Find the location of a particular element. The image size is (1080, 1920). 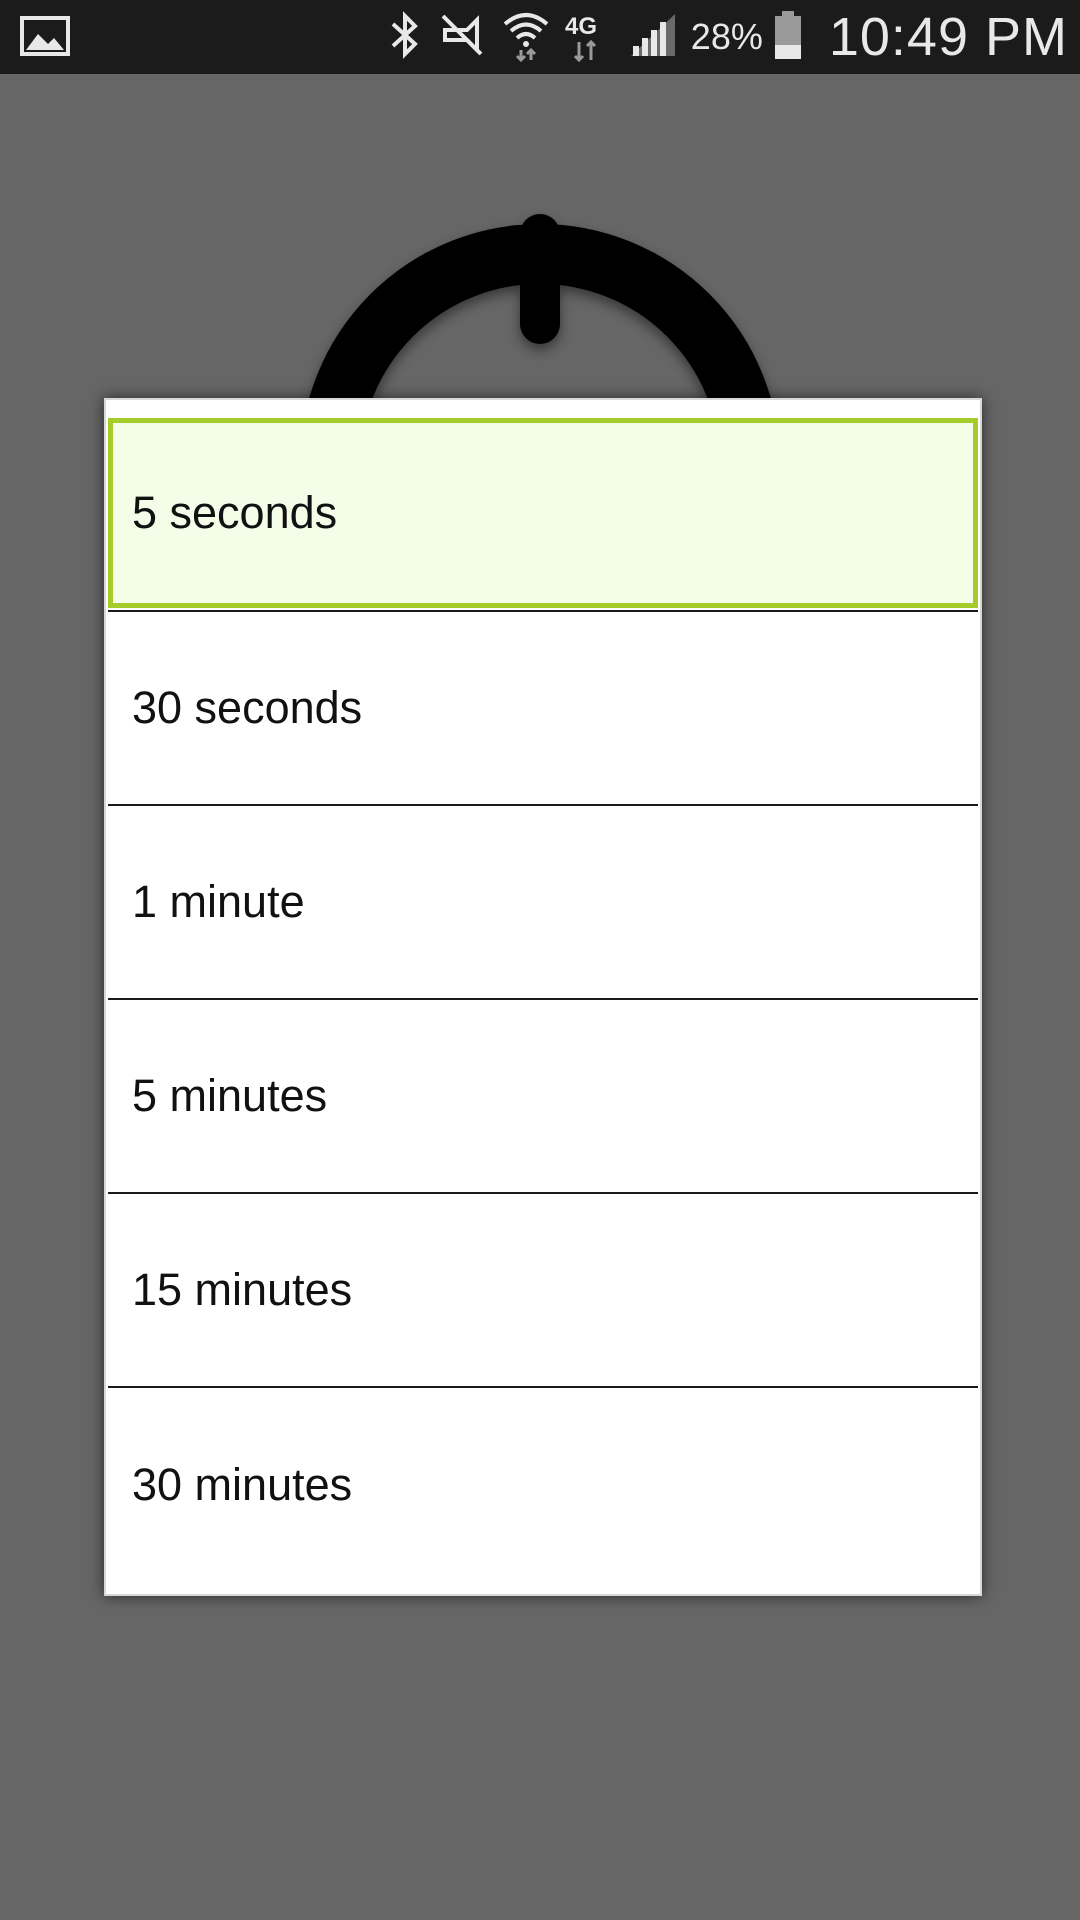

status-icons: 4G 28% 10:49 PM is located at coordinates (727, 37).